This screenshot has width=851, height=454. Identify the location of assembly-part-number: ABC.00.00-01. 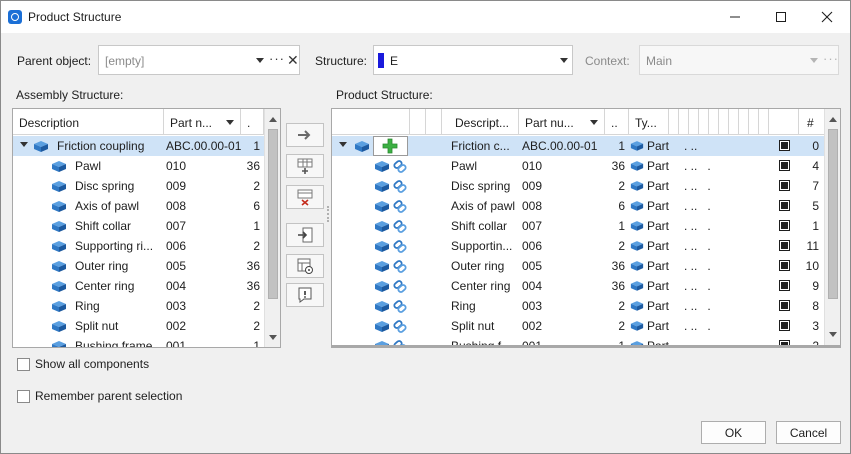
(203, 146).